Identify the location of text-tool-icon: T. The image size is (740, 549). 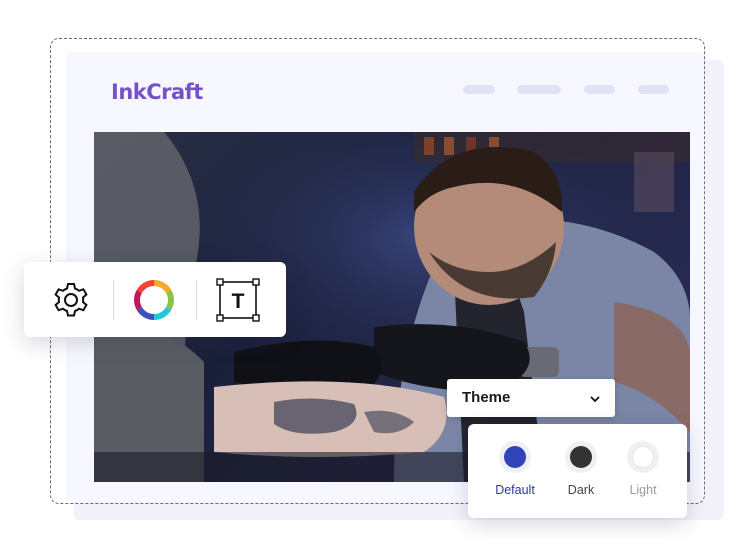
(238, 300).